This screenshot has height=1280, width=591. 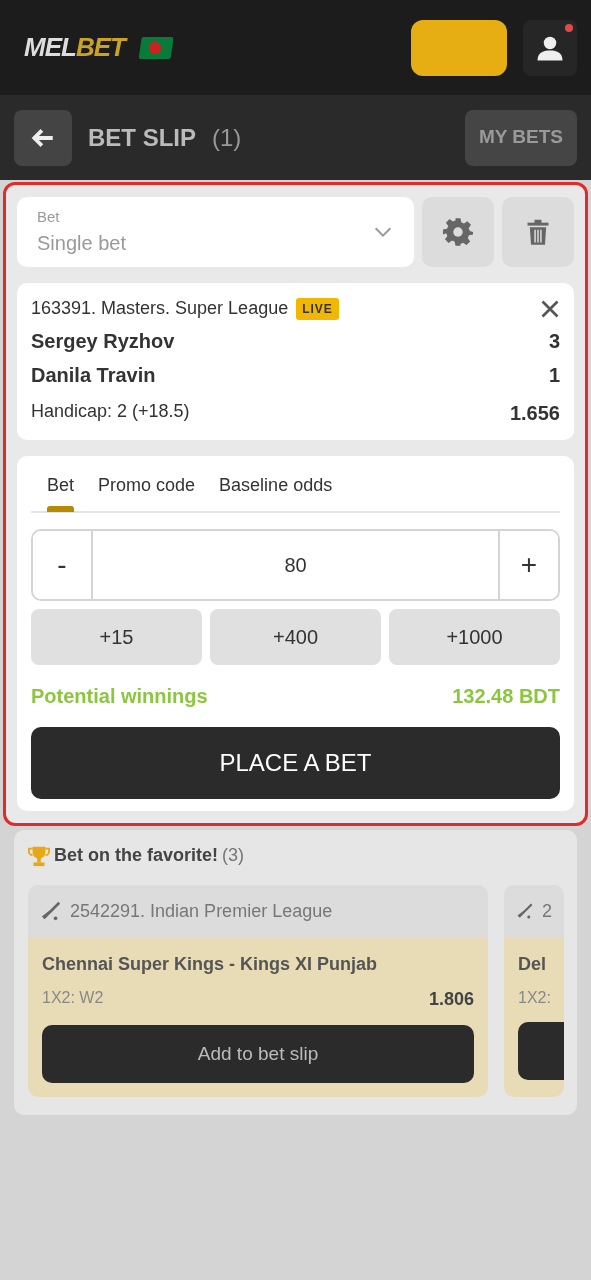 What do you see at coordinates (317, 308) in the screenshot?
I see `live-badge: LIVE` at bounding box center [317, 308].